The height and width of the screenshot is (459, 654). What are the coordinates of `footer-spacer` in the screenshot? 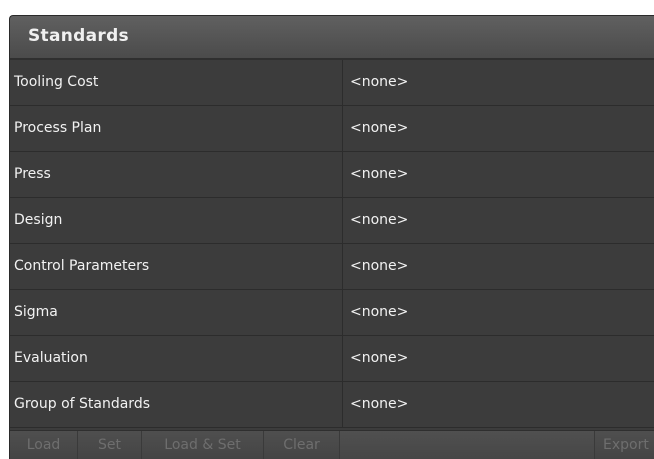 It's located at (467, 445).